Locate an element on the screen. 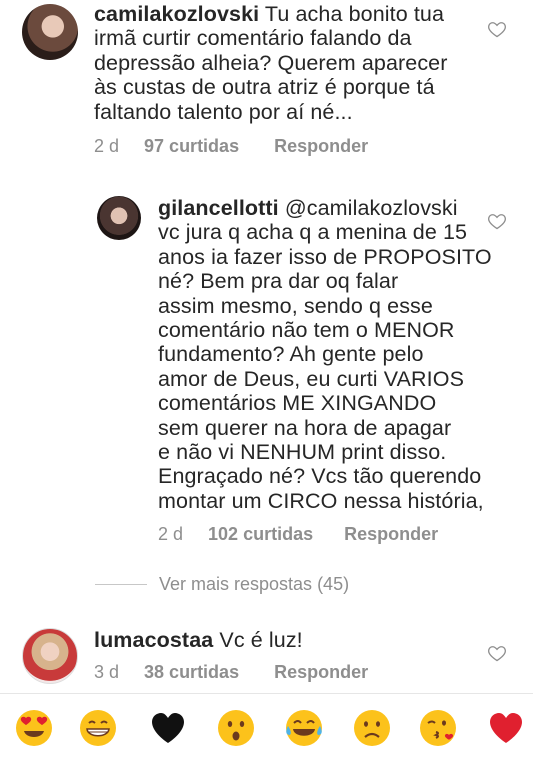  comment-2-line: comentário não tem o MENOR is located at coordinates (306, 330).